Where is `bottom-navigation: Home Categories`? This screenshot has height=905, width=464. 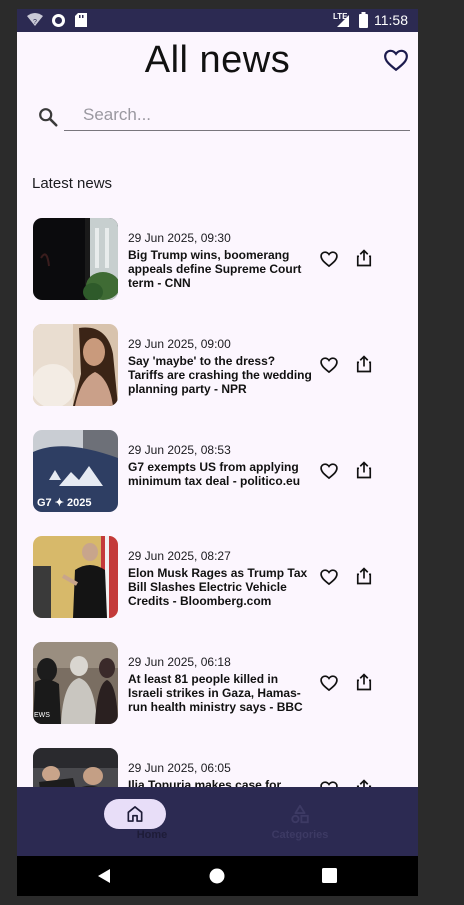 bottom-navigation: Home Categories is located at coordinates (217, 821).